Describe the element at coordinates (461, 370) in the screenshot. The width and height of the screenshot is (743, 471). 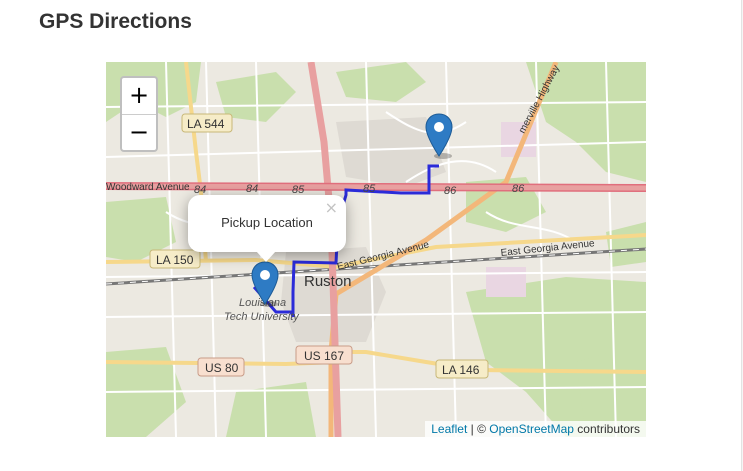
I see `label-la146: LA 146` at that location.